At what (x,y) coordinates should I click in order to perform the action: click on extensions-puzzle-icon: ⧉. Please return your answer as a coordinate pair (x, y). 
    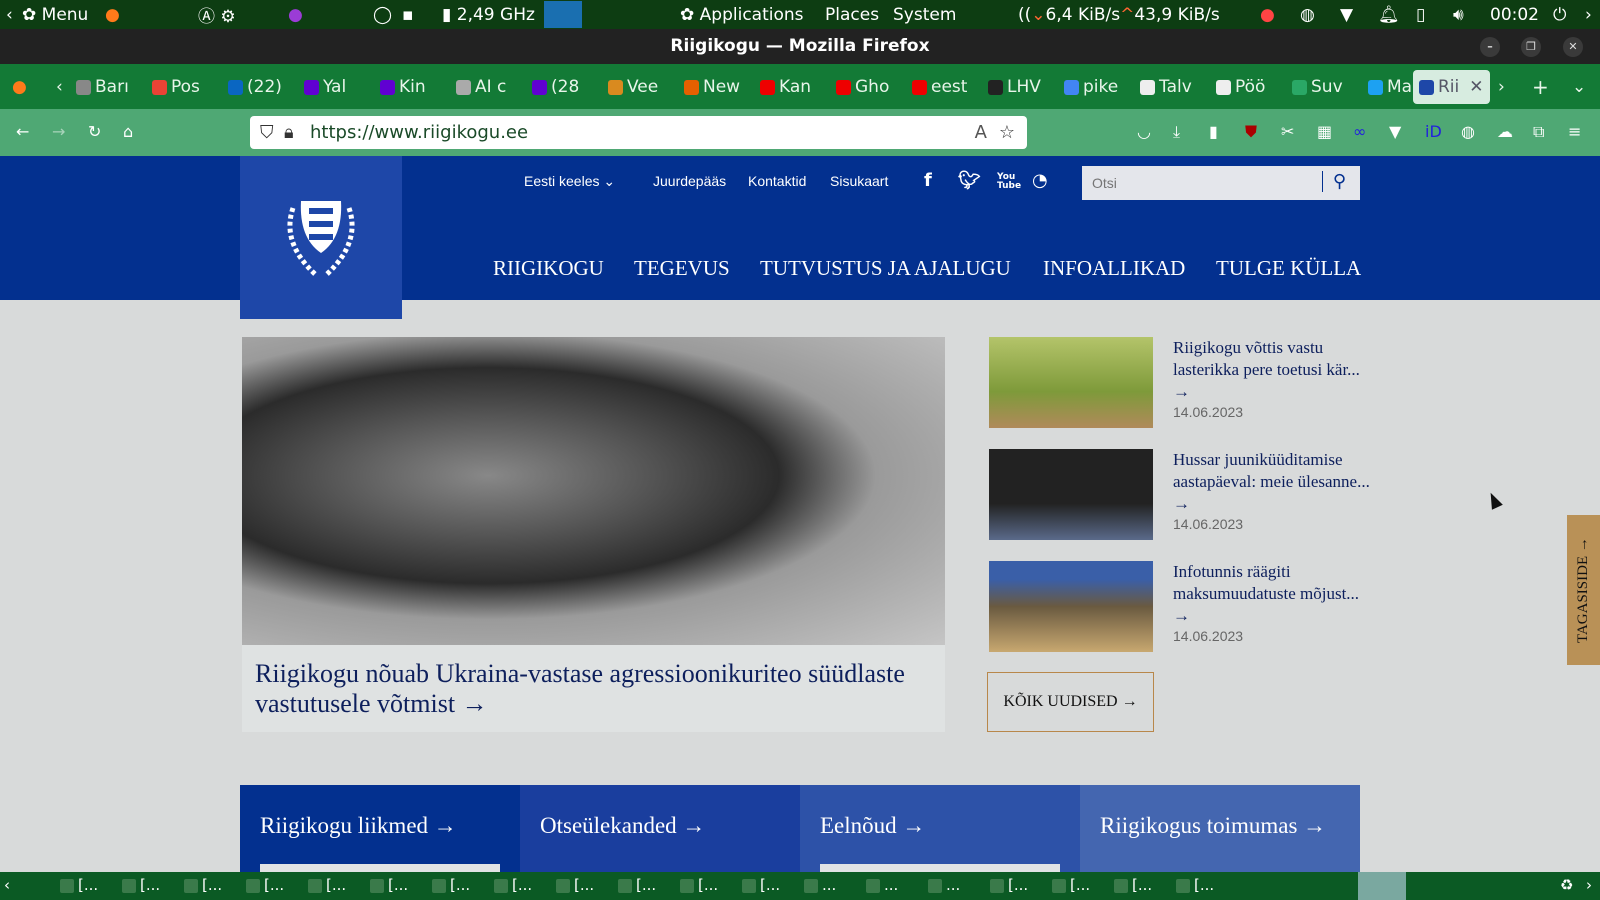
    Looking at the image, I should click on (1538, 132).